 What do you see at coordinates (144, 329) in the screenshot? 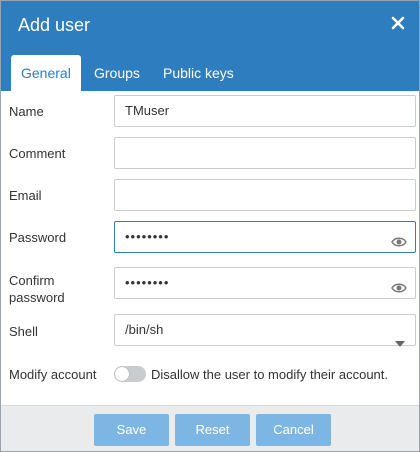
I see `shell-value: /bin/sh` at bounding box center [144, 329].